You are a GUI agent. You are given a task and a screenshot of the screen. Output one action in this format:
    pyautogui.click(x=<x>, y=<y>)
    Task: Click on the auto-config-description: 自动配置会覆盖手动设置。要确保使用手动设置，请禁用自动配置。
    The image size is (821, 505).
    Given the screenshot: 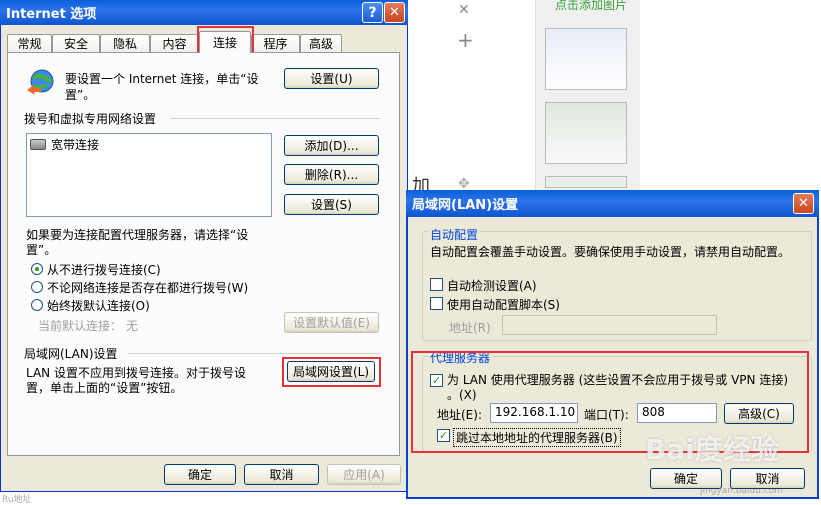 What is the action you would take?
    pyautogui.click(x=610, y=252)
    